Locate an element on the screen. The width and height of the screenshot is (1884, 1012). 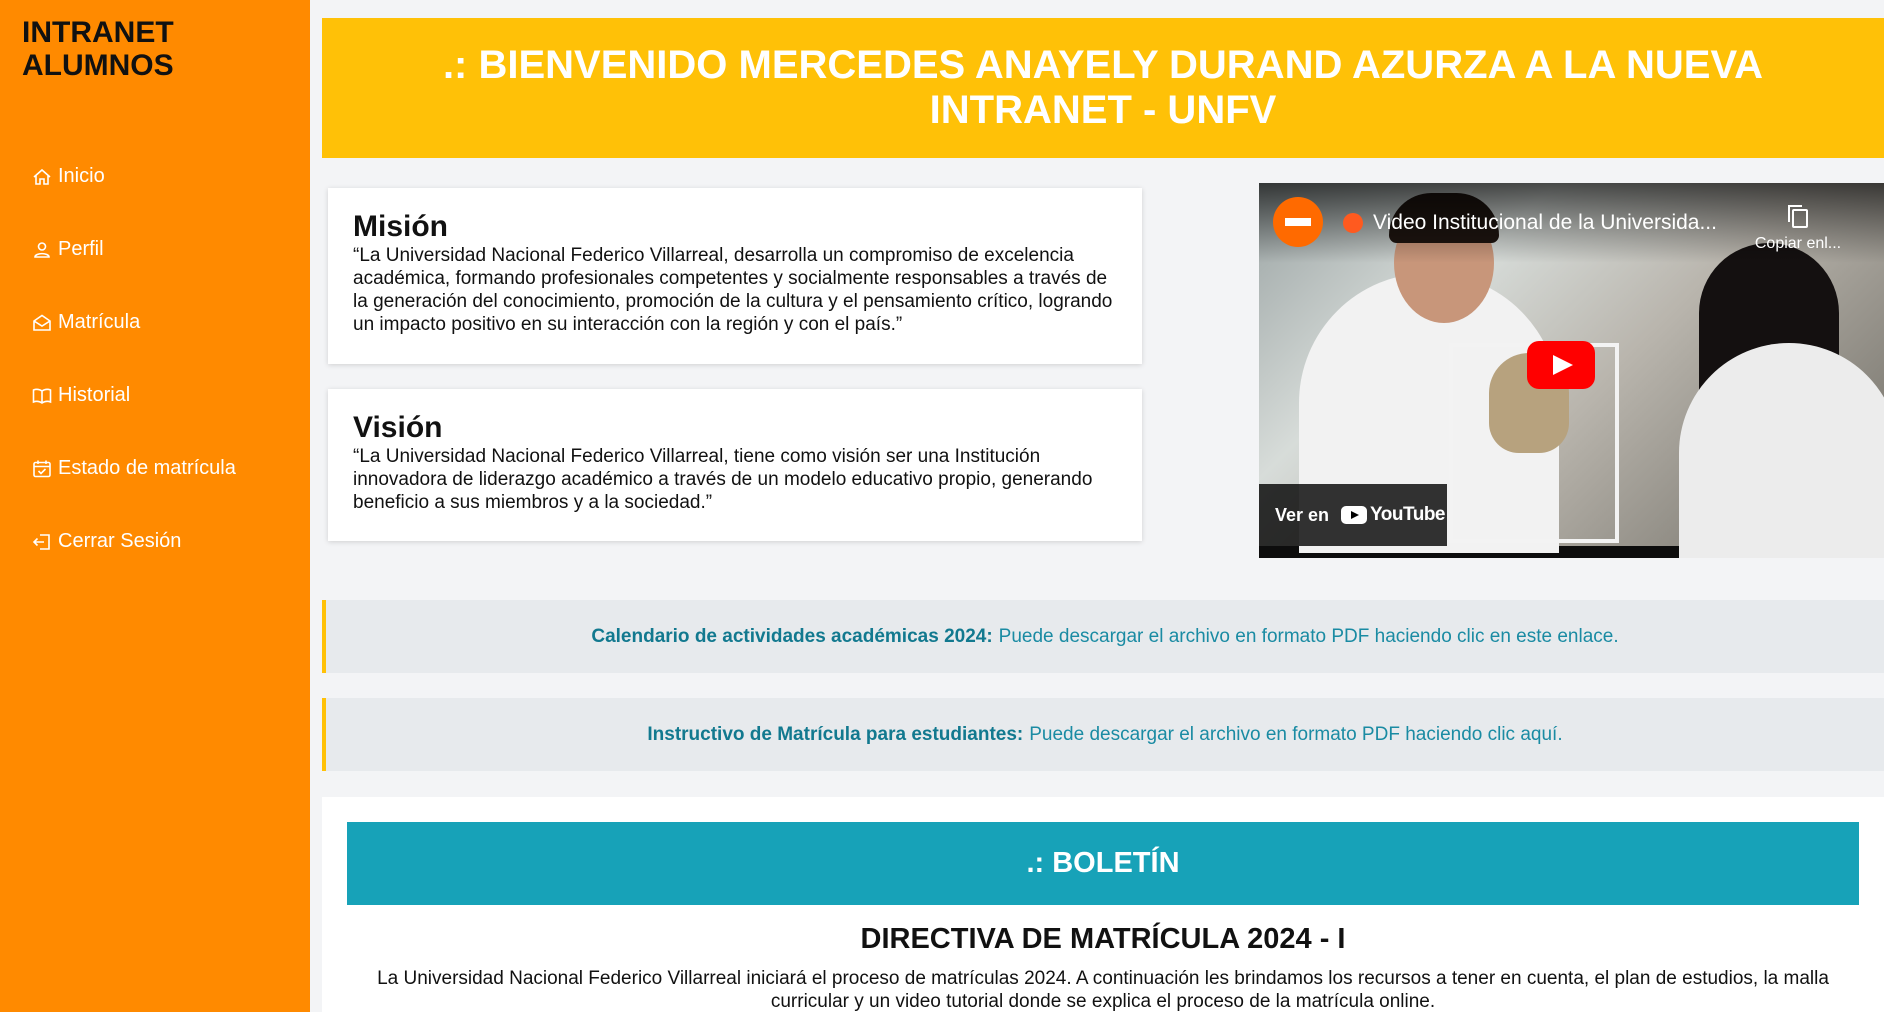
sidebar-item-inicio: Inicio is located at coordinates (134, 176).